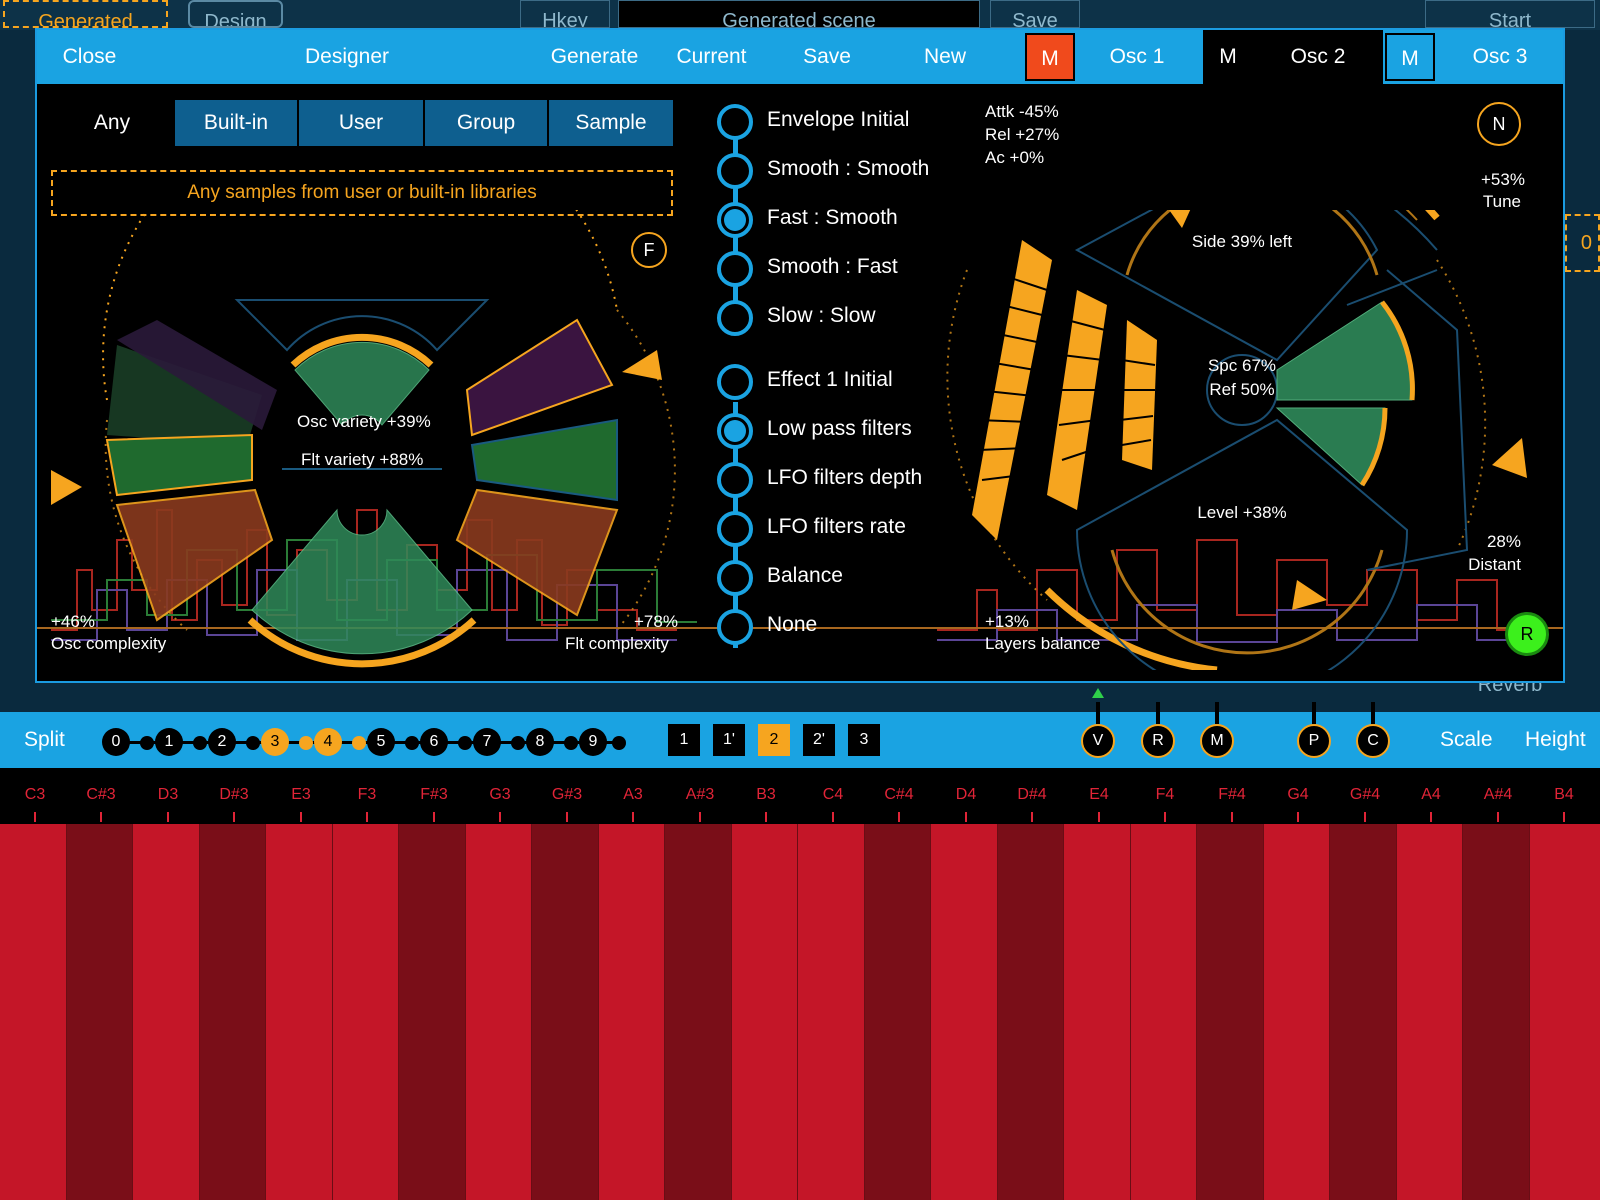  I want to click on bg-start-tab: Start, so click(1510, 14).